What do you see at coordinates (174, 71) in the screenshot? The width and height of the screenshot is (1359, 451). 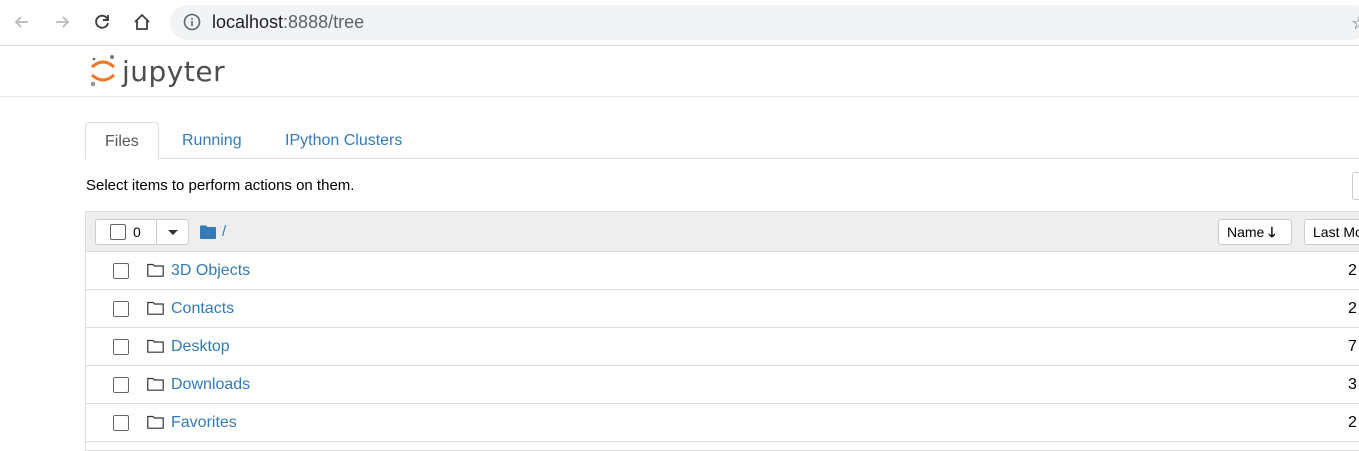 I see `logo-text: jupyter` at bounding box center [174, 71].